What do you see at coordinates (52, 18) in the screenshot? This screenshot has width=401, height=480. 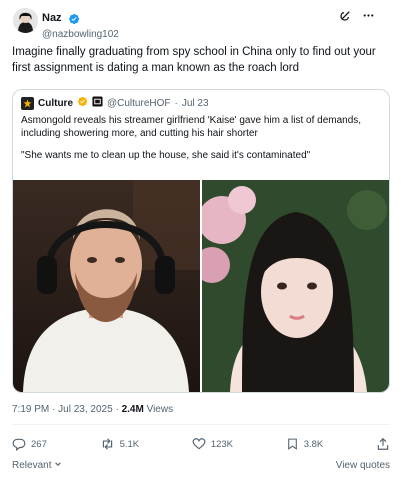 I see `author-display-name: Naz` at bounding box center [52, 18].